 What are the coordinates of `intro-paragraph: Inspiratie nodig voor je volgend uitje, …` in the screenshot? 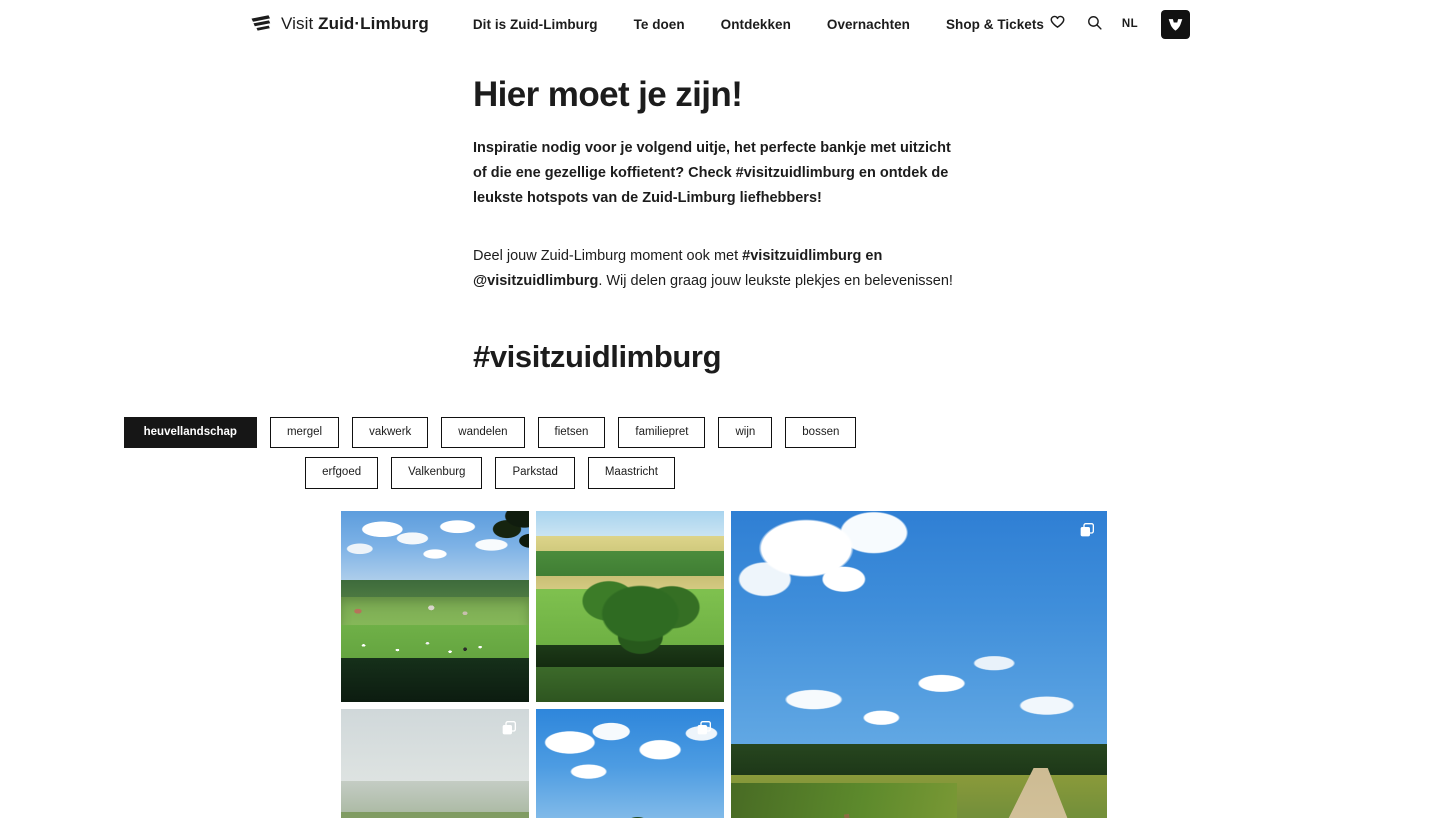 It's located at (712, 173).